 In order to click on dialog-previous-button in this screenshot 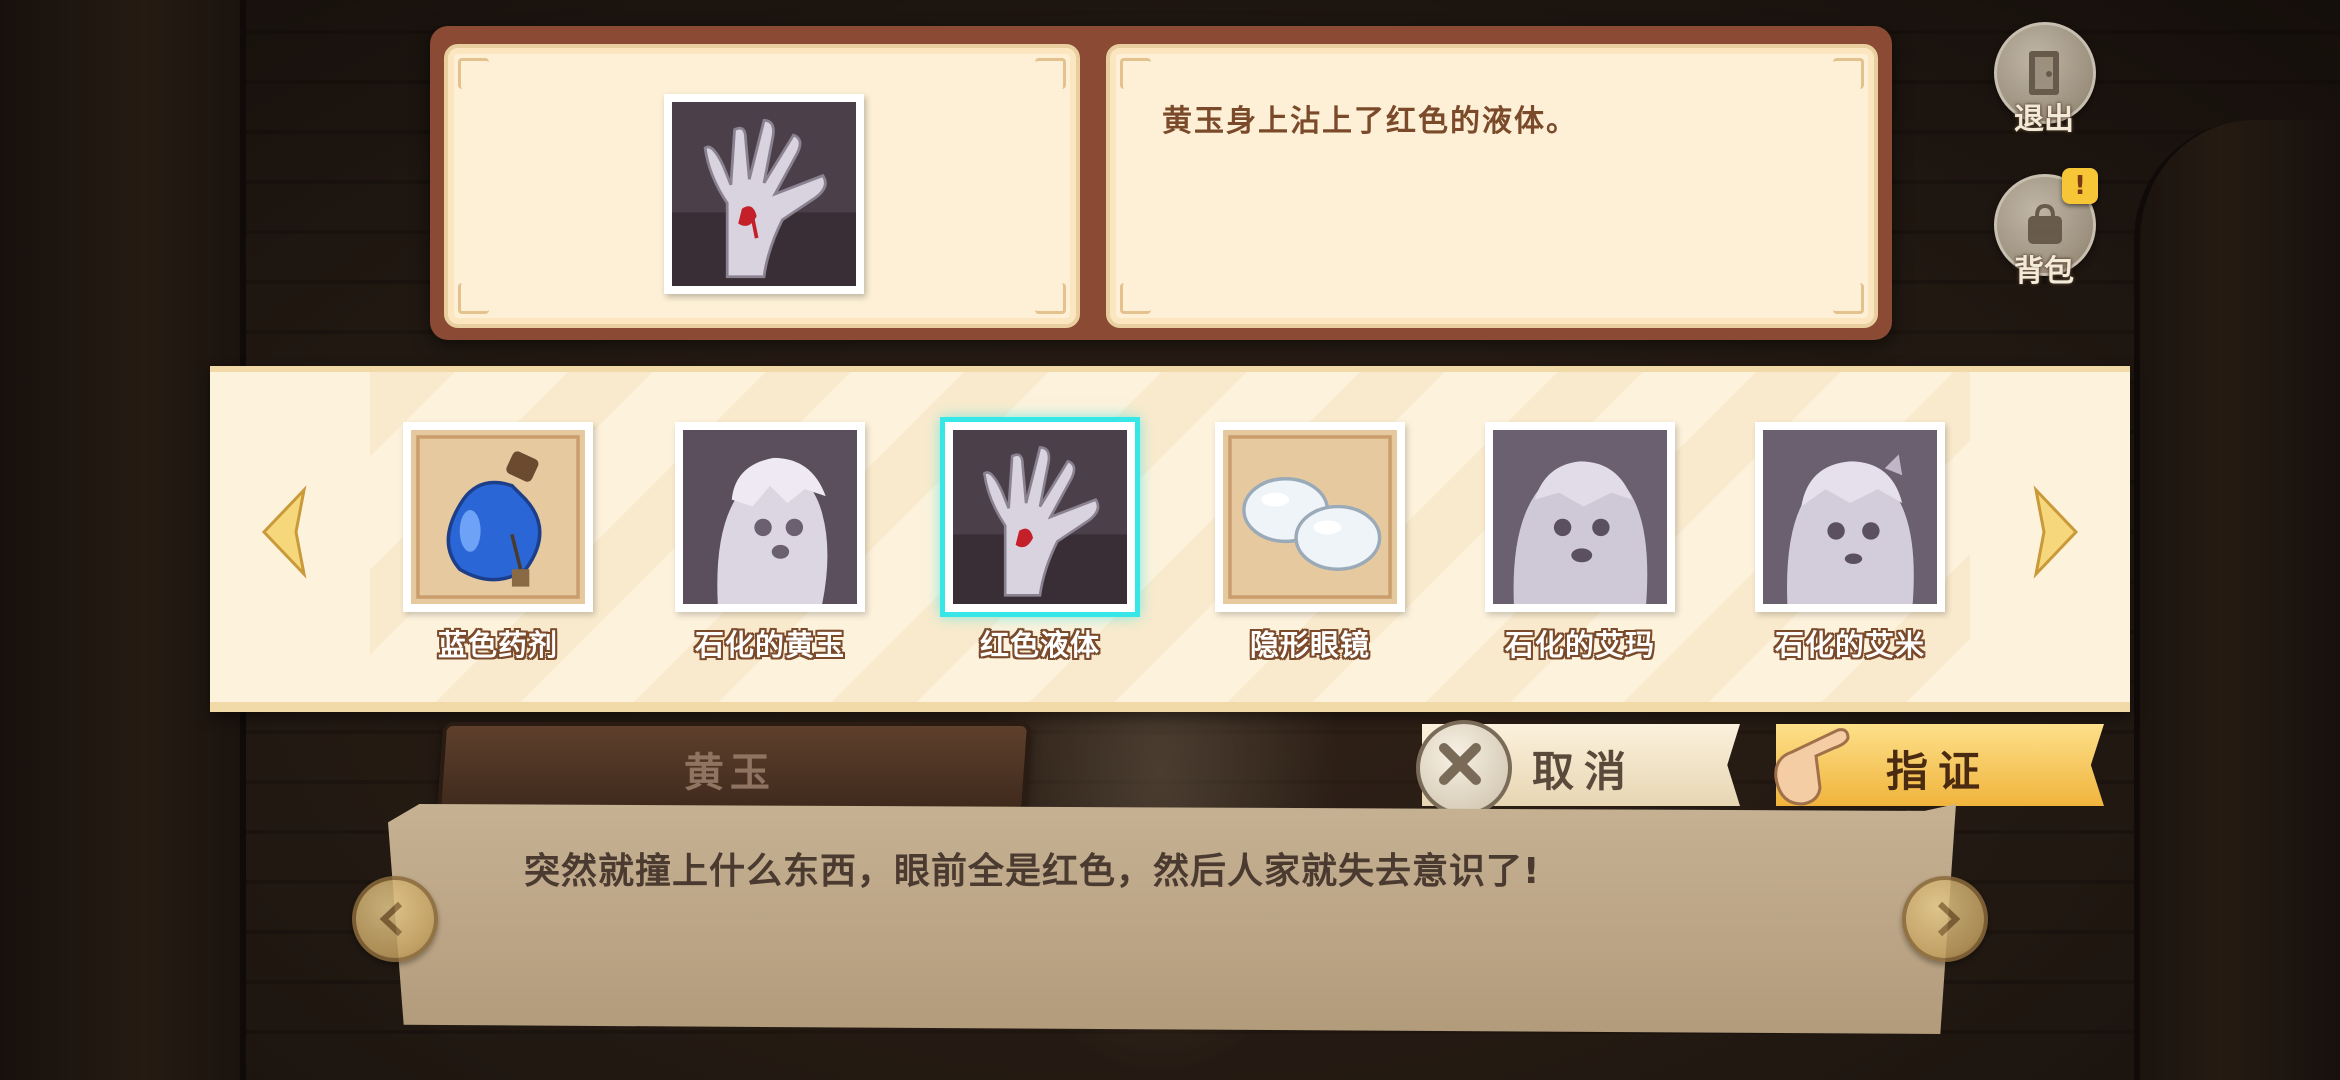, I will do `click(395, 919)`.